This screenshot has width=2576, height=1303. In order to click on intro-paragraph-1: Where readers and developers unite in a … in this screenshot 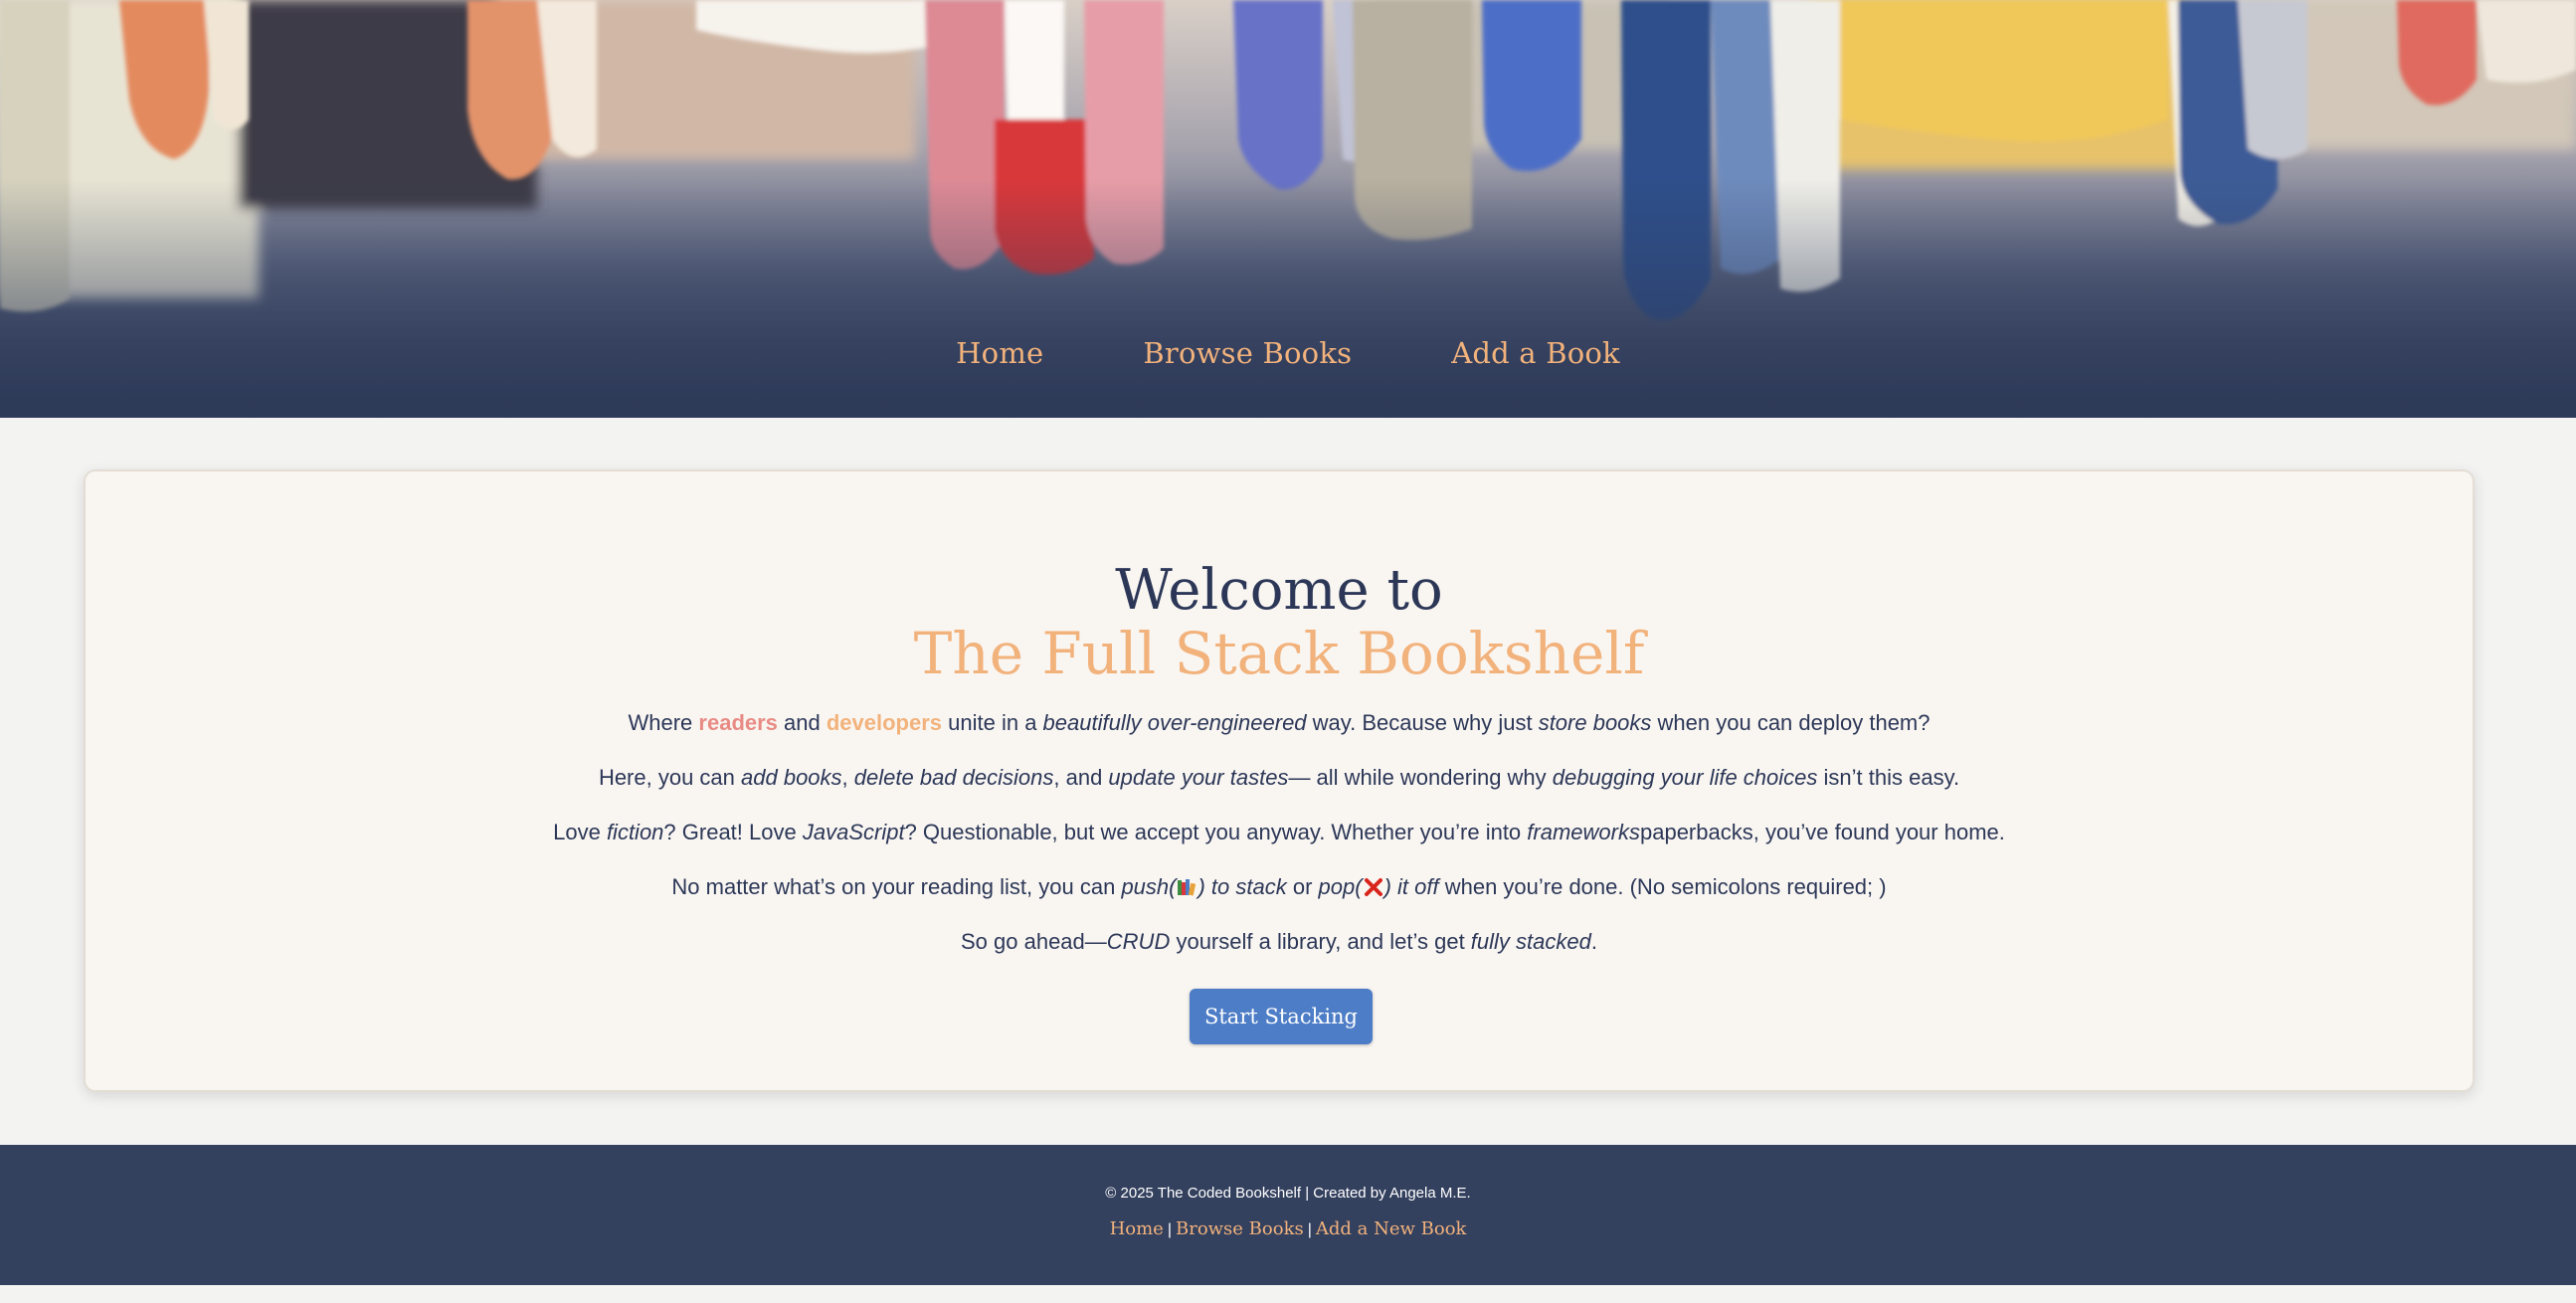, I will do `click(1279, 723)`.